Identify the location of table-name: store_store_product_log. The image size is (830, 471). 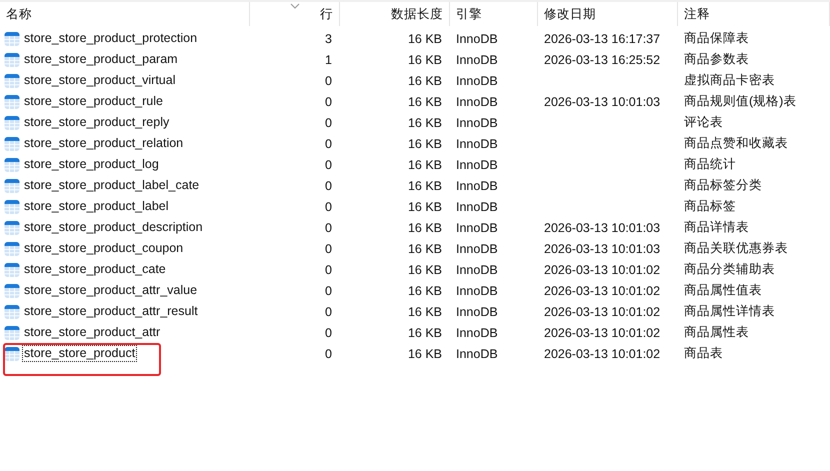
(91, 164).